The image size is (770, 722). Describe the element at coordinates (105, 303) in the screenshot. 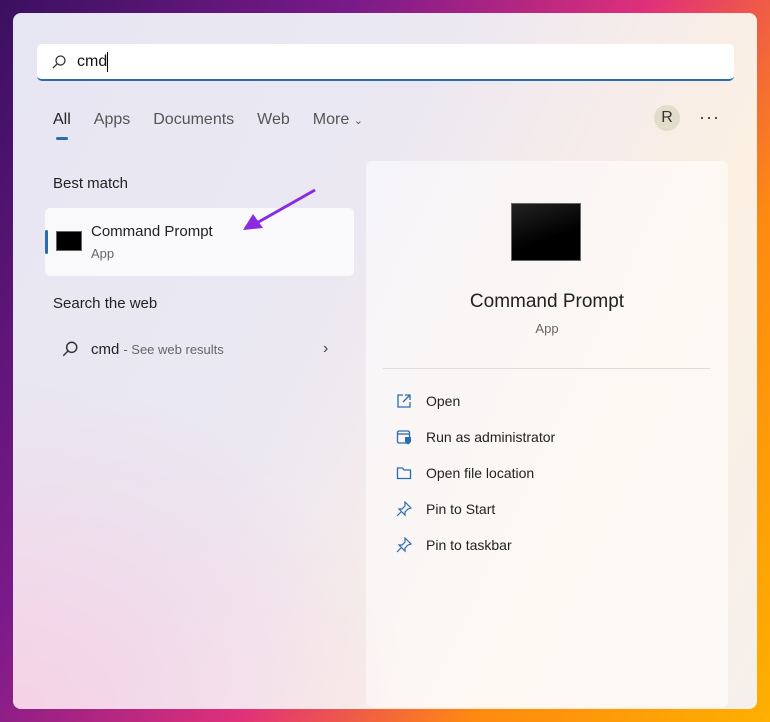

I see `search-web-heading: Search the web` at that location.